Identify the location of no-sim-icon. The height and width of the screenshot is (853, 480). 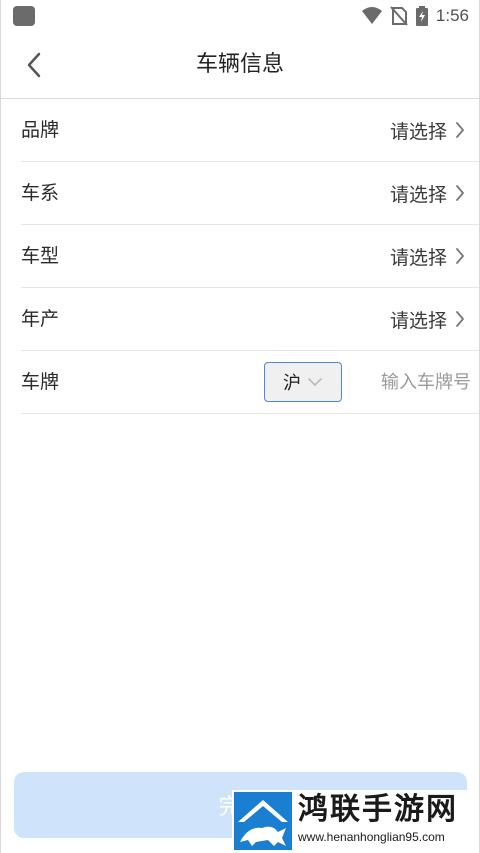
(399, 16).